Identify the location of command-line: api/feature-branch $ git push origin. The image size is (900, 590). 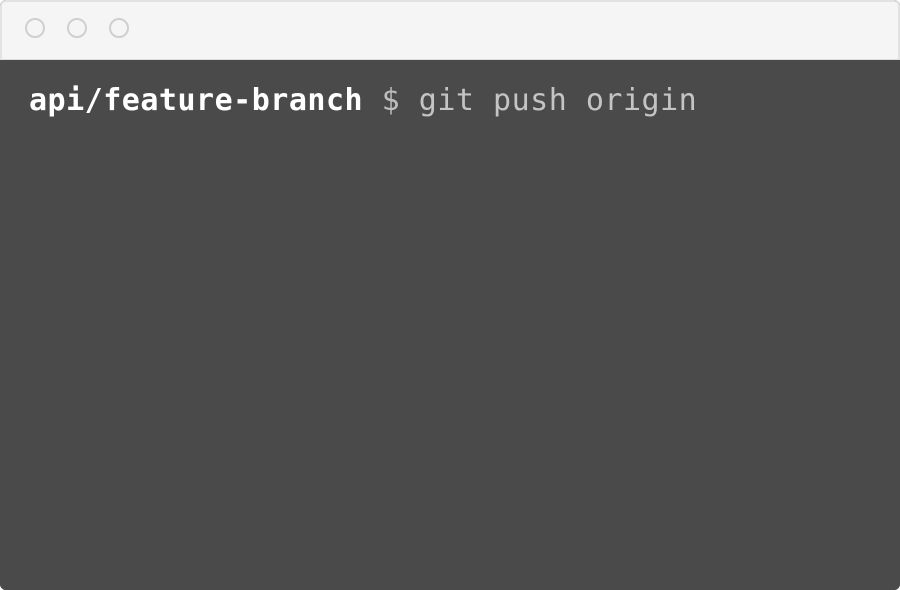
(363, 101).